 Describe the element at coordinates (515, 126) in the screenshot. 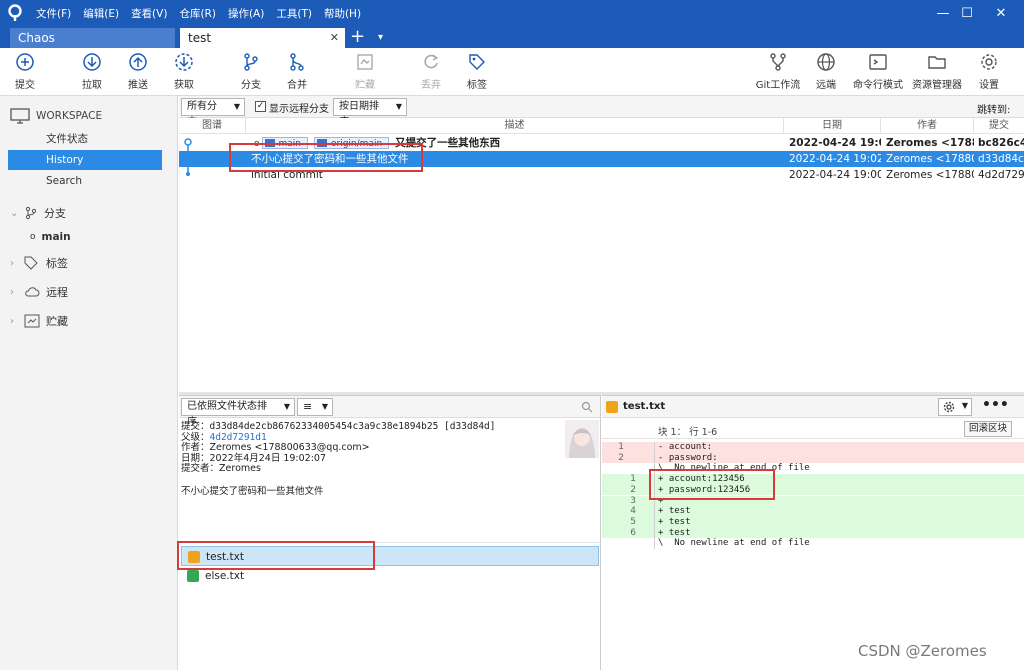

I see `column-description: 描述` at that location.